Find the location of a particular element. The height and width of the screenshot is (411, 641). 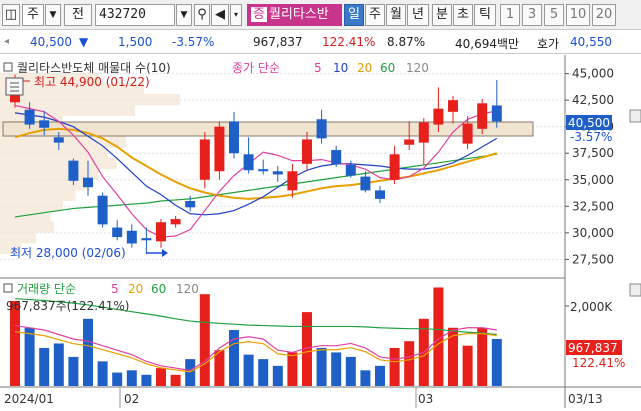

ma120-label: 120 is located at coordinates (417, 68).